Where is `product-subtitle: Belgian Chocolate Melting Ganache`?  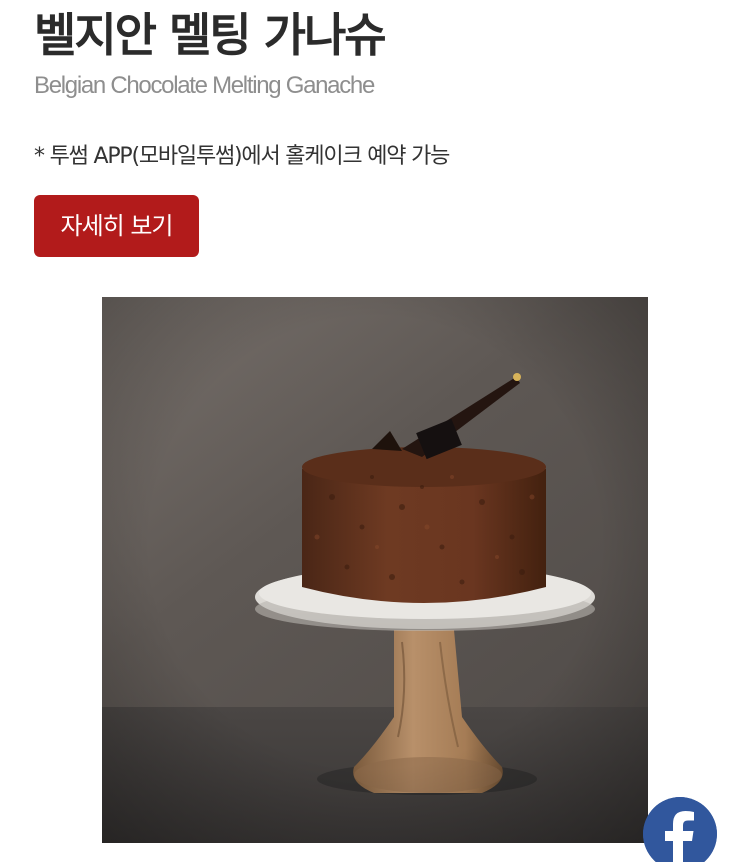
product-subtitle: Belgian Chocolate Melting Ganache is located at coordinates (204, 85).